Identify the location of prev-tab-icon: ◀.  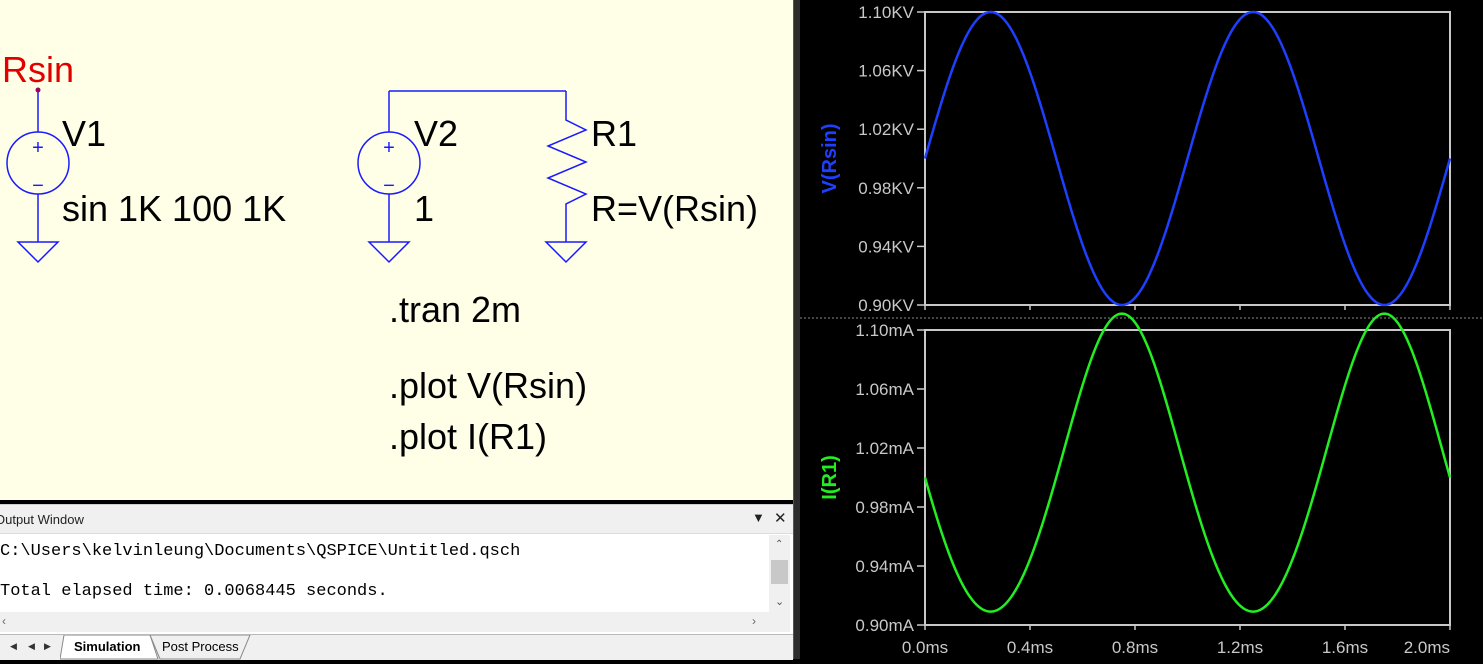
(31, 646).